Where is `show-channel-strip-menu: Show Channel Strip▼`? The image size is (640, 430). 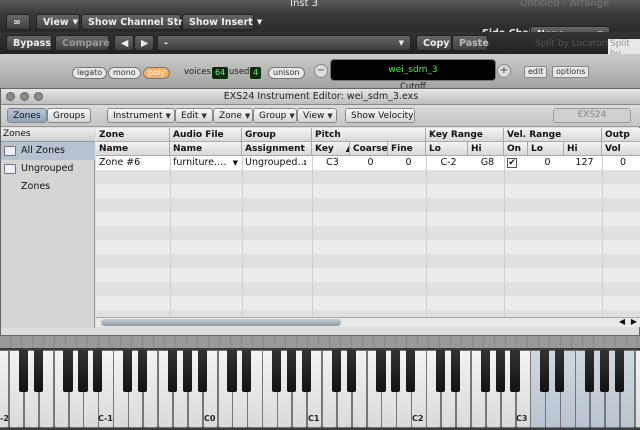 show-channel-strip-menu: Show Channel Strip▼ is located at coordinates (141, 22).